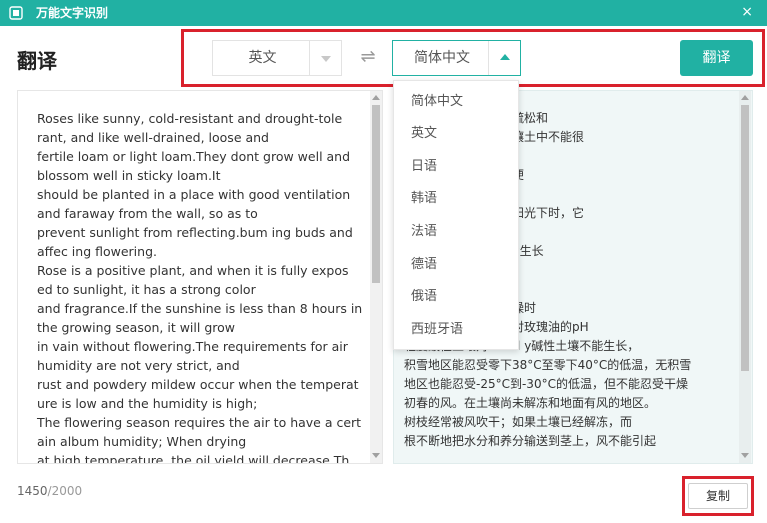 This screenshot has width=767, height=523. What do you see at coordinates (16, 13) in the screenshot?
I see `app-logo-icon` at bounding box center [16, 13].